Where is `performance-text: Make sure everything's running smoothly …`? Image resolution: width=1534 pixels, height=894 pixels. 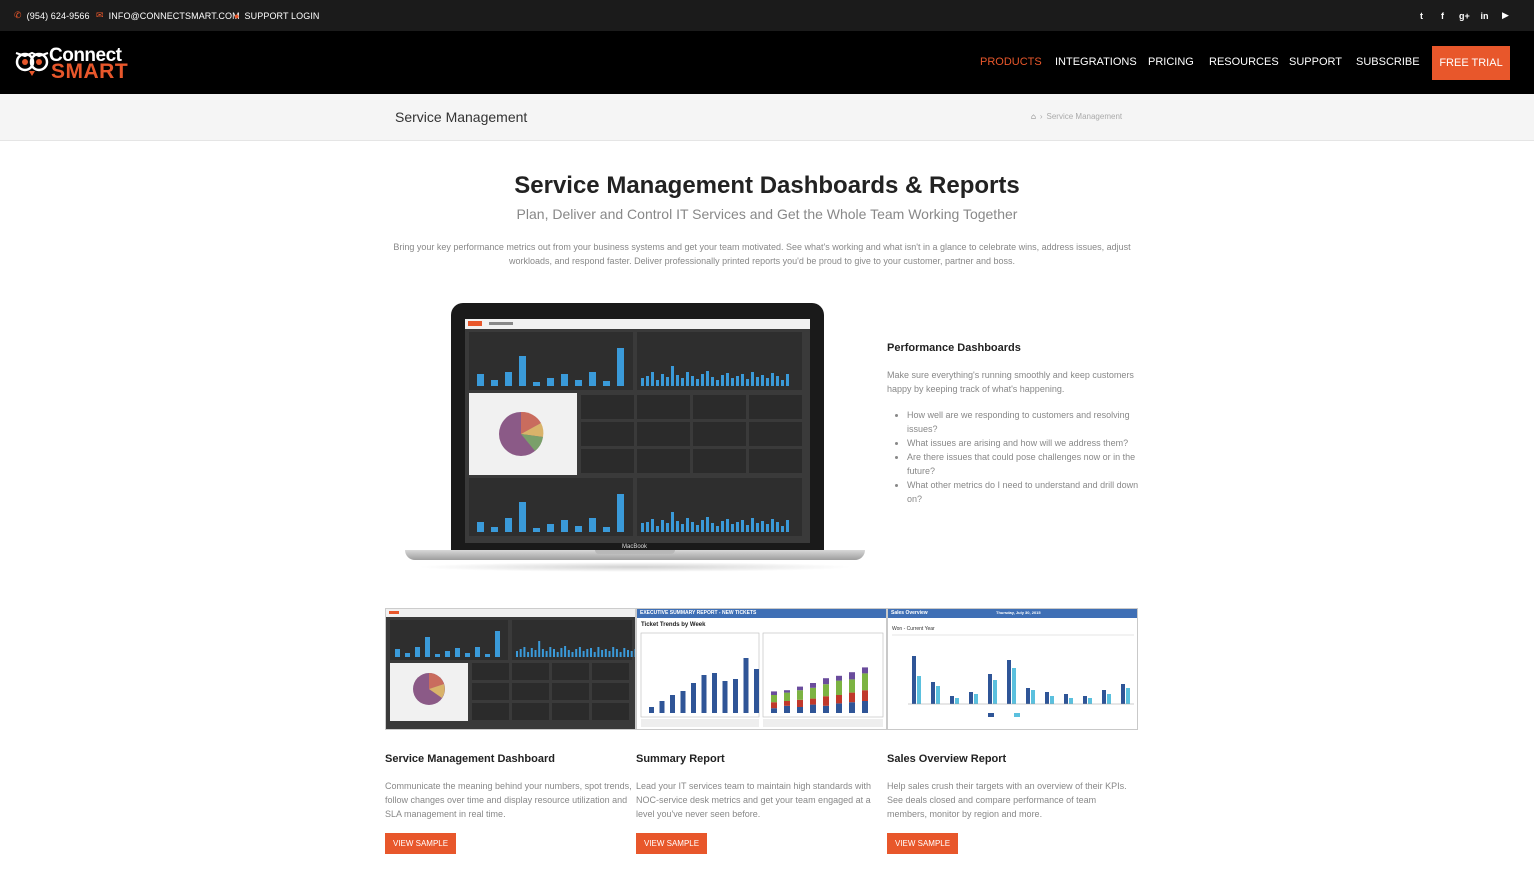
performance-text: Make sure everything's running smoothly … is located at coordinates (1010, 382).